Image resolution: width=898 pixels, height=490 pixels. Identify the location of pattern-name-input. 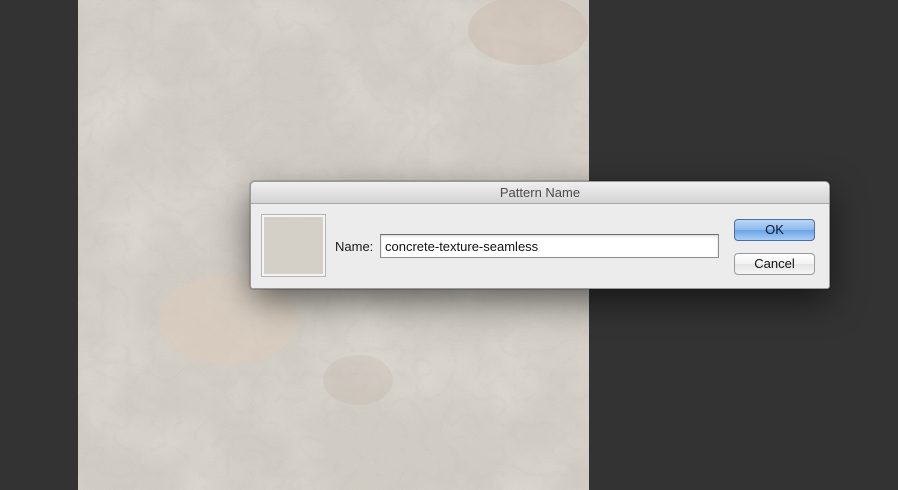
(549, 246).